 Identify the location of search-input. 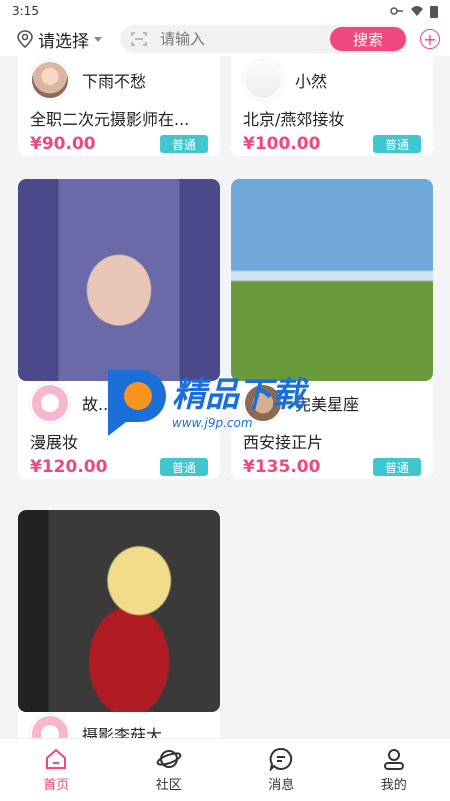
(235, 39).